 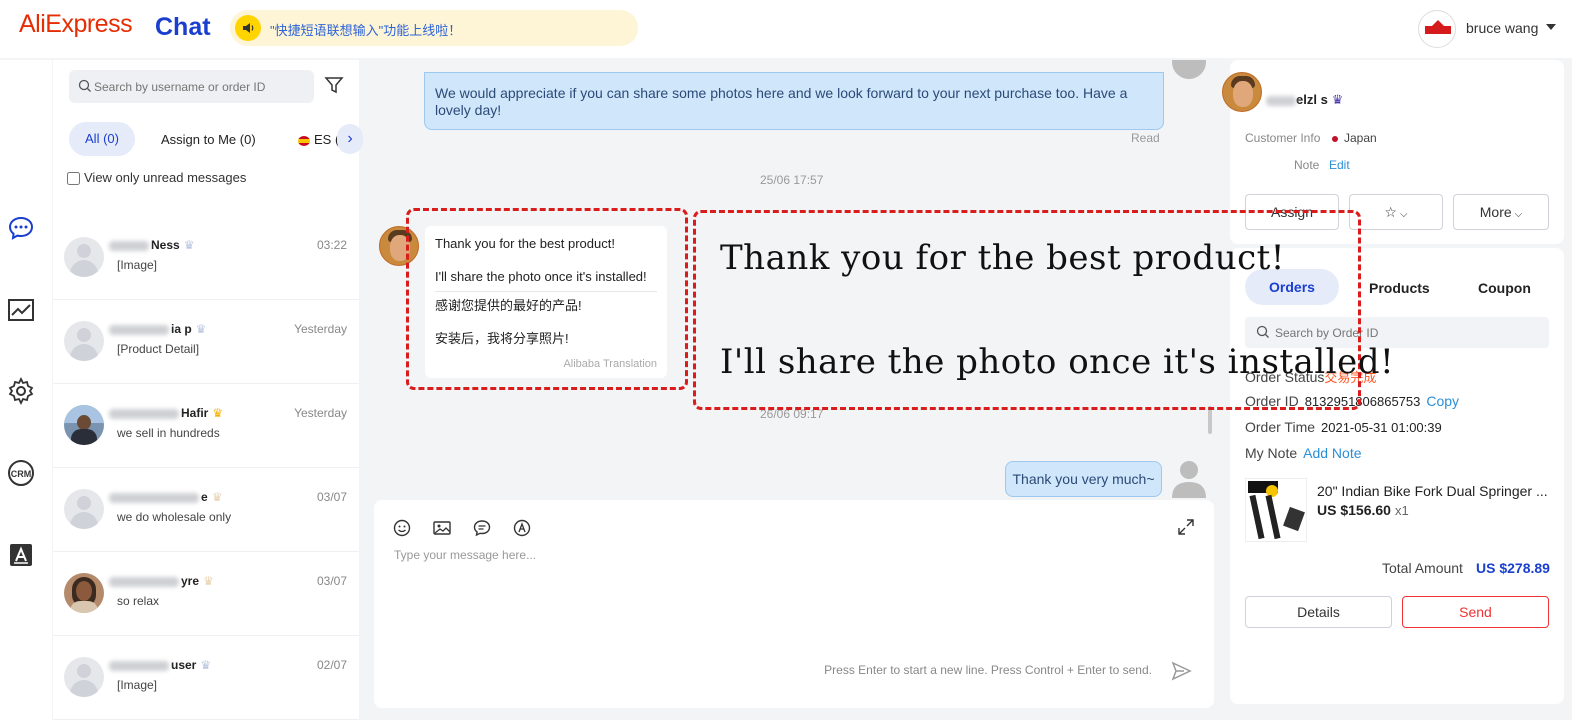 I want to click on tab-assign-to-me: Assign to Me (0), so click(x=208, y=139).